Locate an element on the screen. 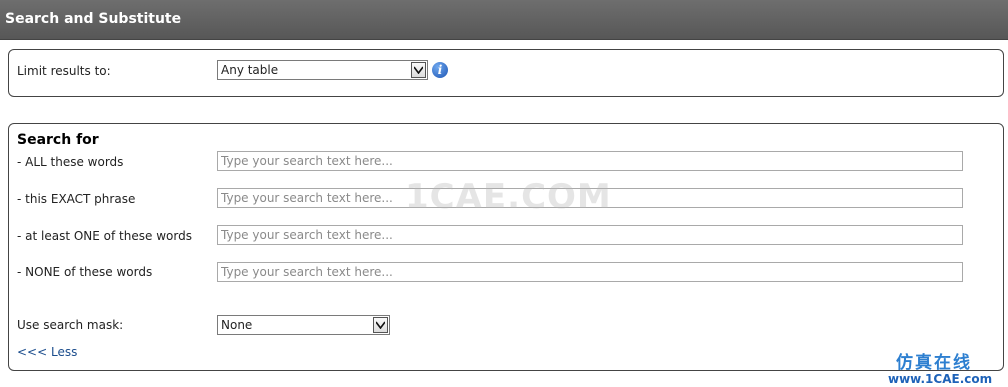  title-bar: Search and Substitute is located at coordinates (504, 20).